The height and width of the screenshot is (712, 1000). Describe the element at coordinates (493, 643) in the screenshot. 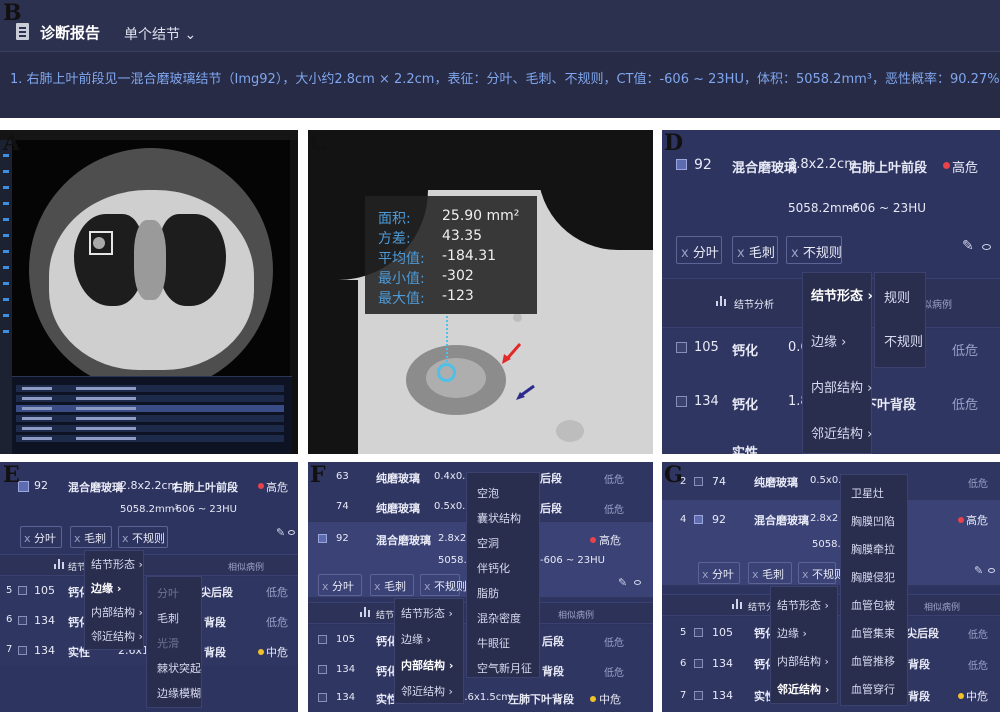

I see `option-bullseye: 牛眼征` at that location.